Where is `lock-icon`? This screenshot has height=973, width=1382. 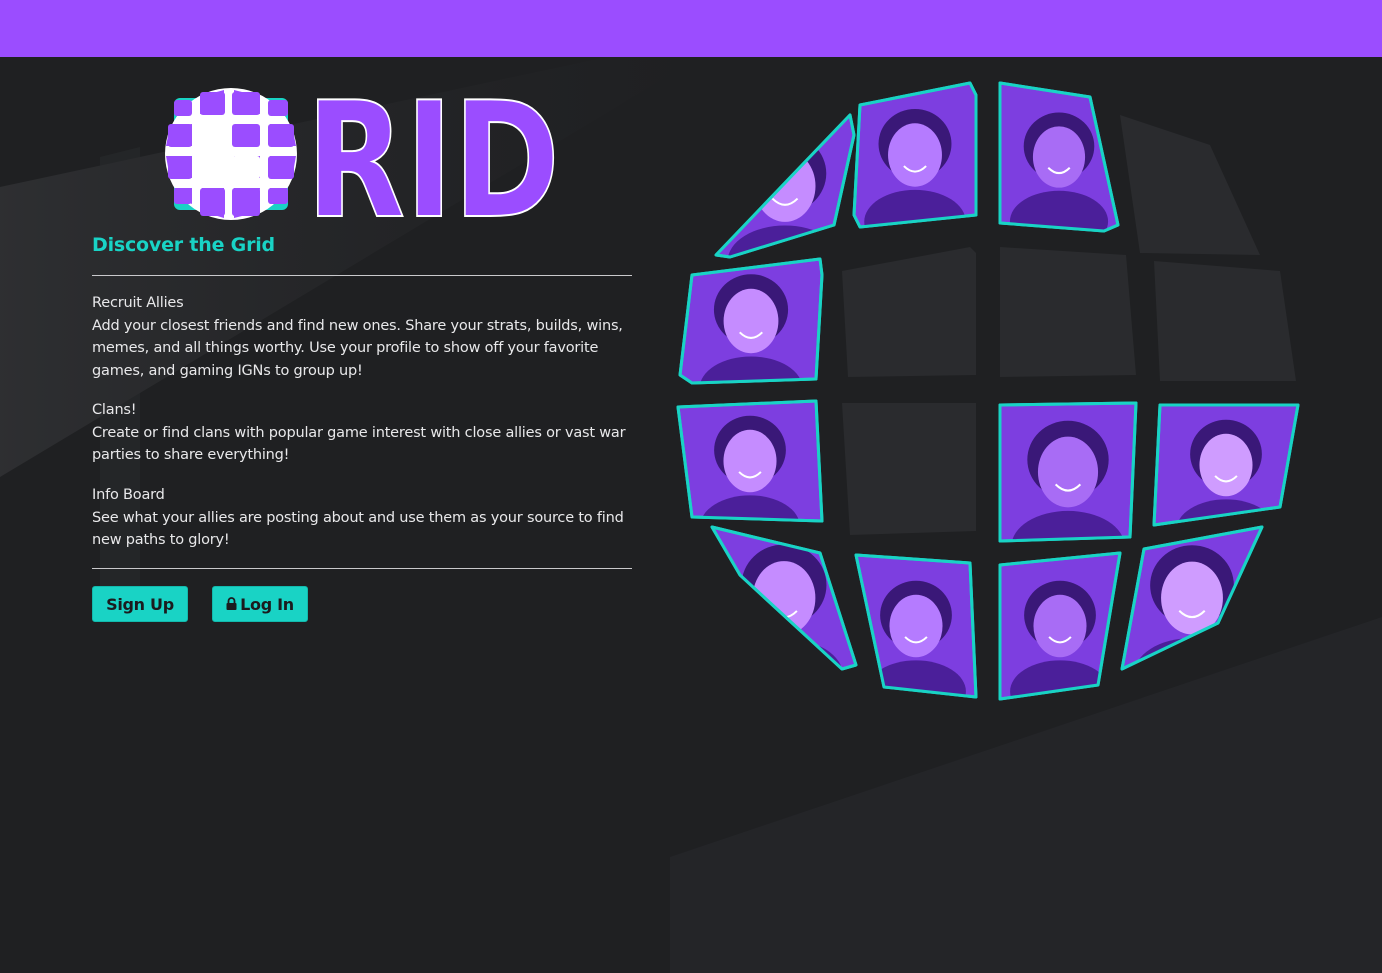
lock-icon is located at coordinates (231, 603).